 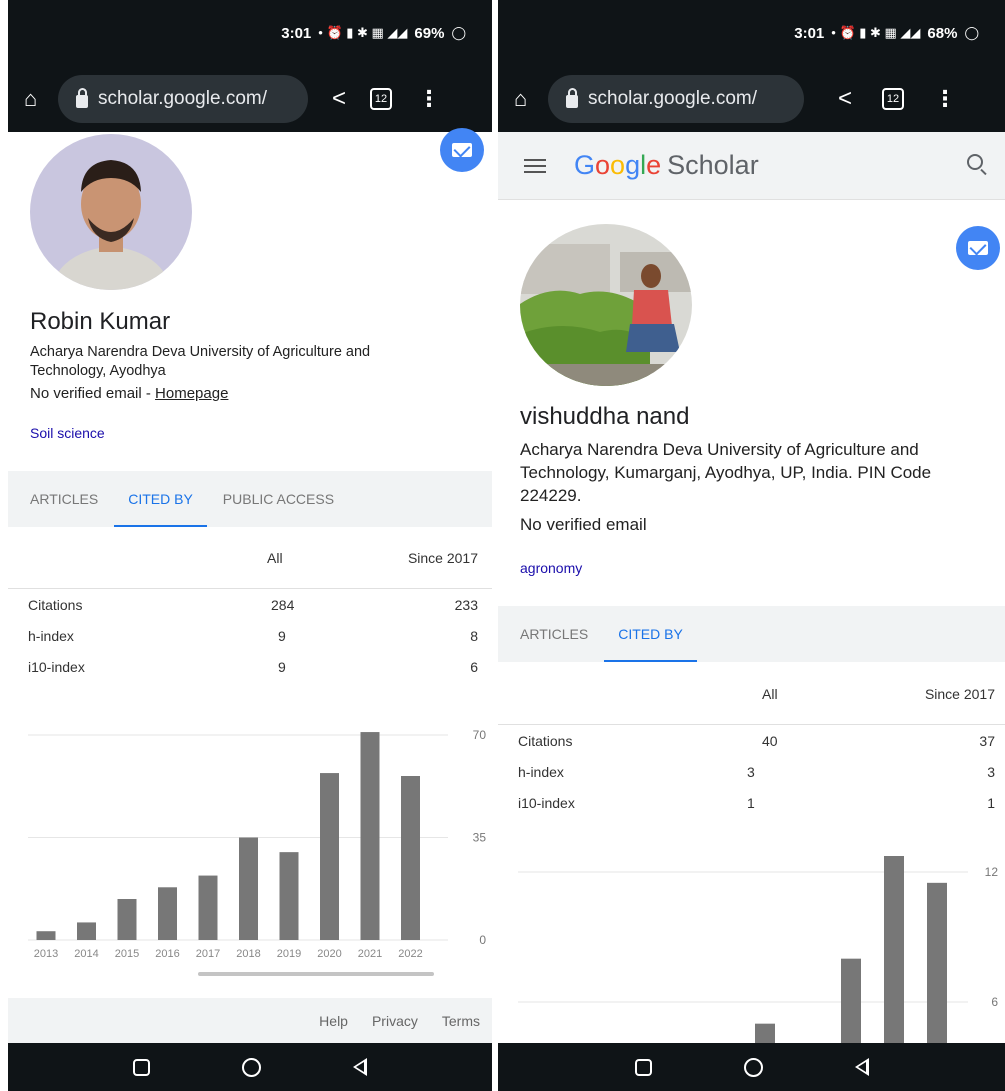 What do you see at coordinates (975, 162) in the screenshot?
I see `search-icon` at bounding box center [975, 162].